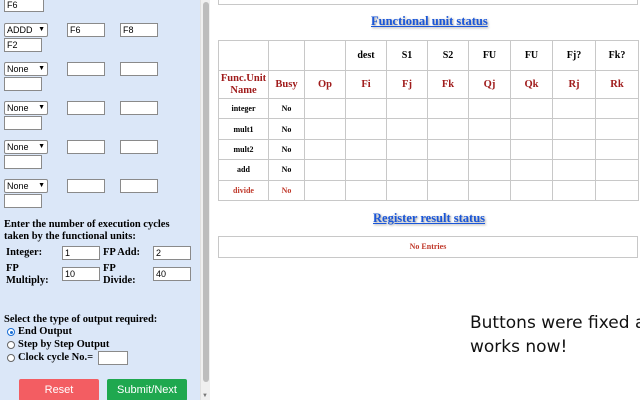  Describe the element at coordinates (86, 30) in the screenshot. I see `instr-2-src1-input: F6` at that location.